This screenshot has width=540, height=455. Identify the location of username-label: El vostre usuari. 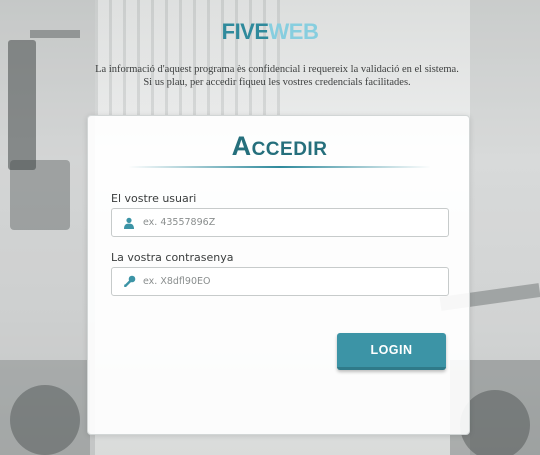
(154, 198).